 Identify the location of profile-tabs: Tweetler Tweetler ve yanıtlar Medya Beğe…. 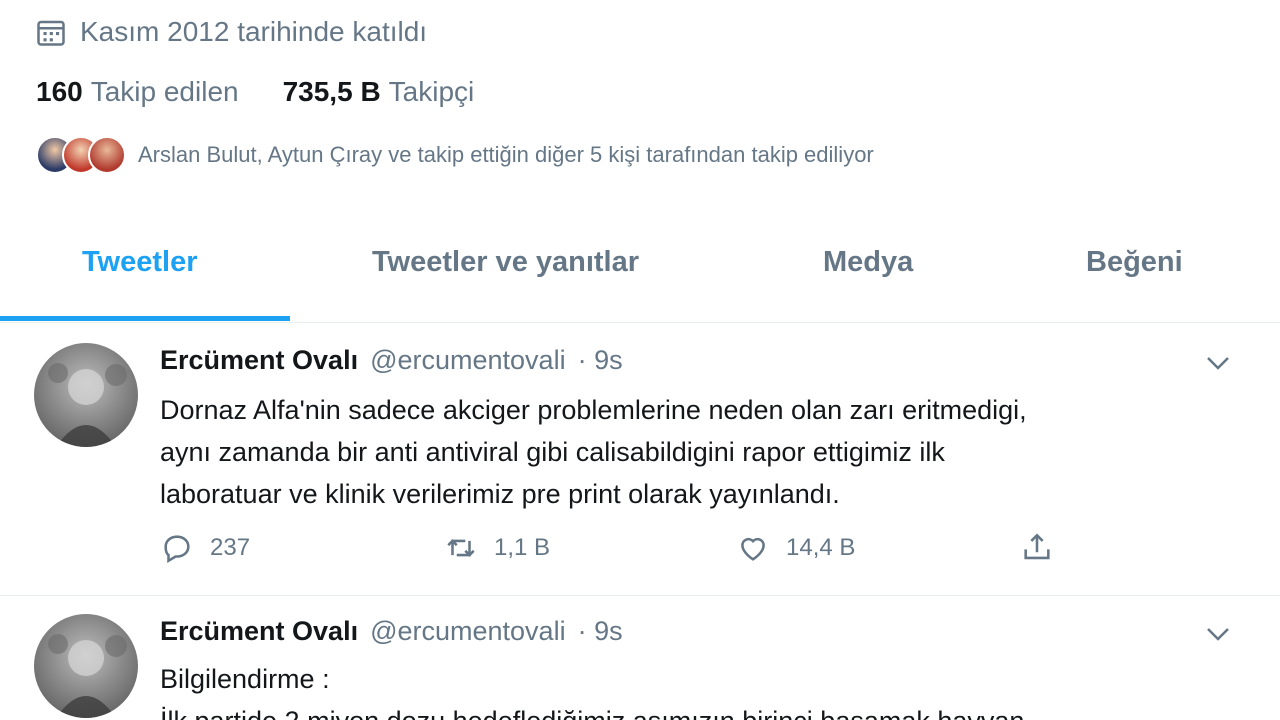
(640, 272).